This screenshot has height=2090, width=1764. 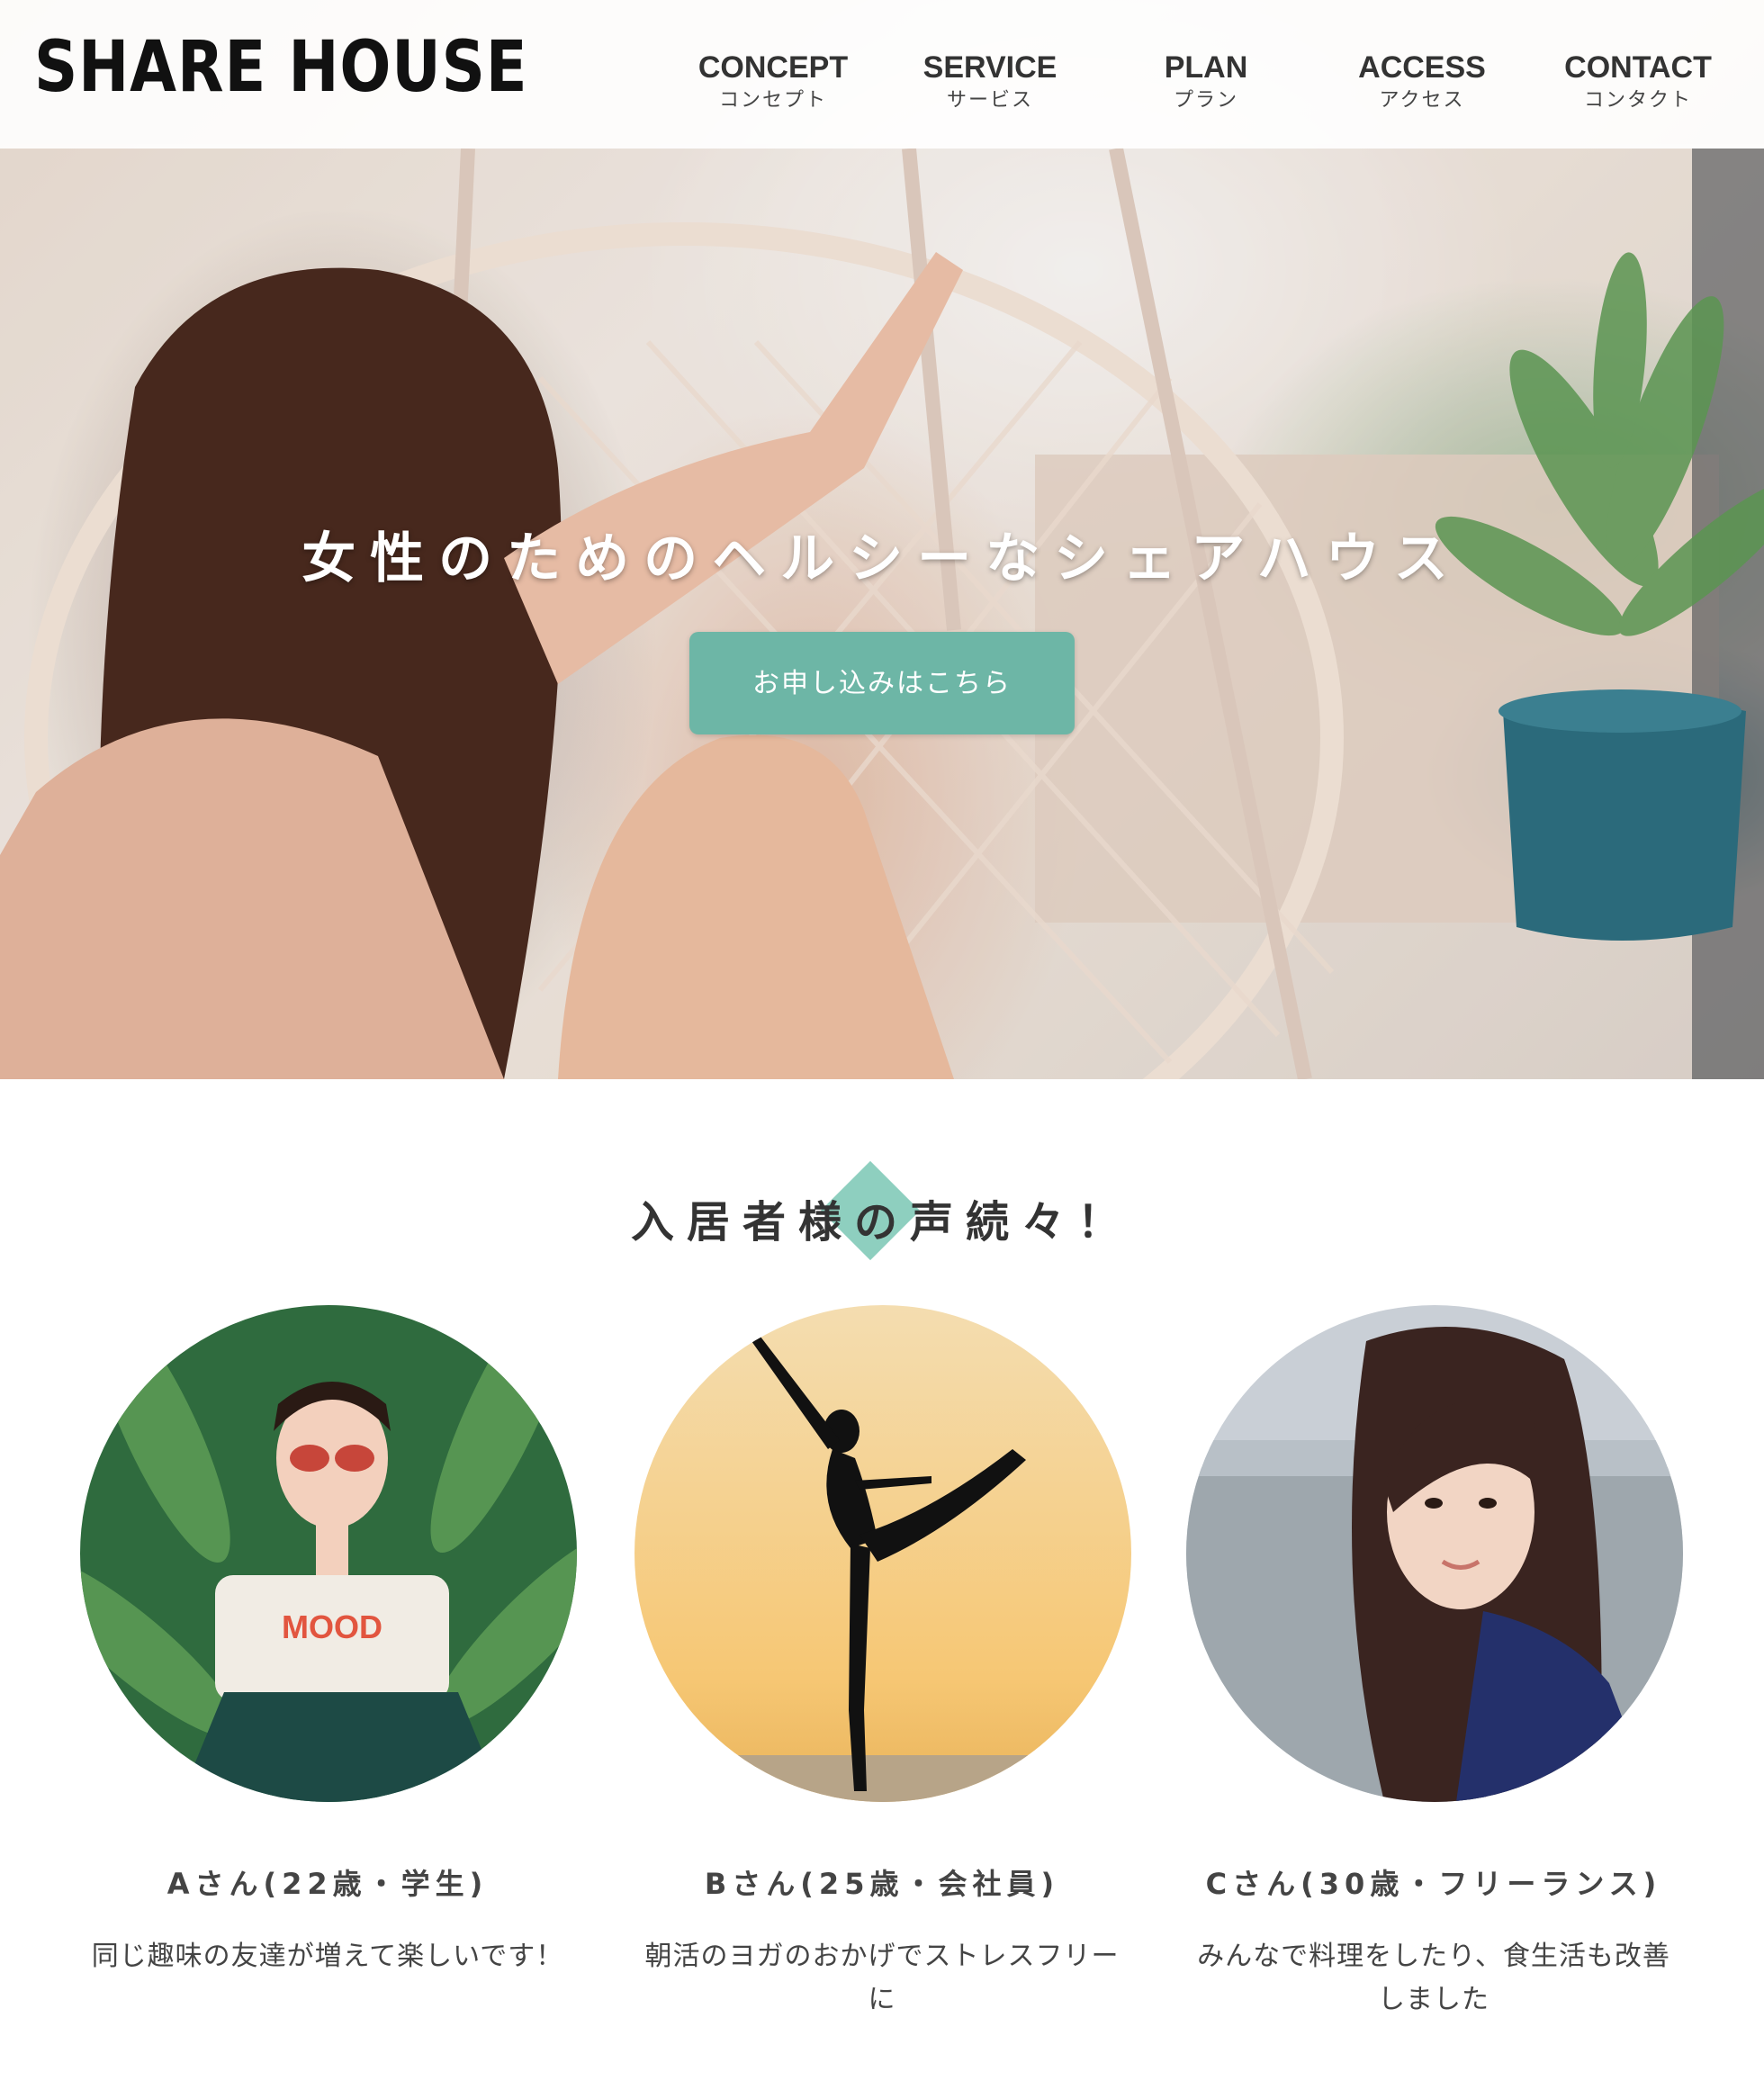 I want to click on ballet-dancer-silhouette-photo, so click(x=882, y=1553).